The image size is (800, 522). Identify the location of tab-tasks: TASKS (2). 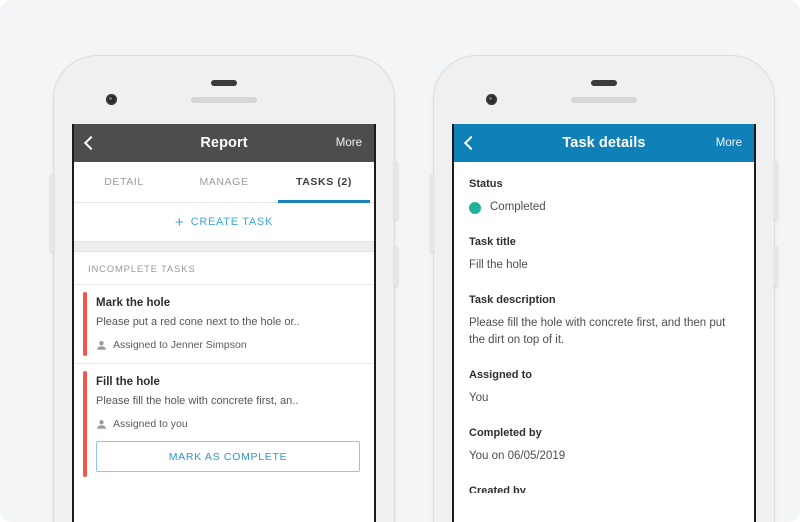
(324, 182).